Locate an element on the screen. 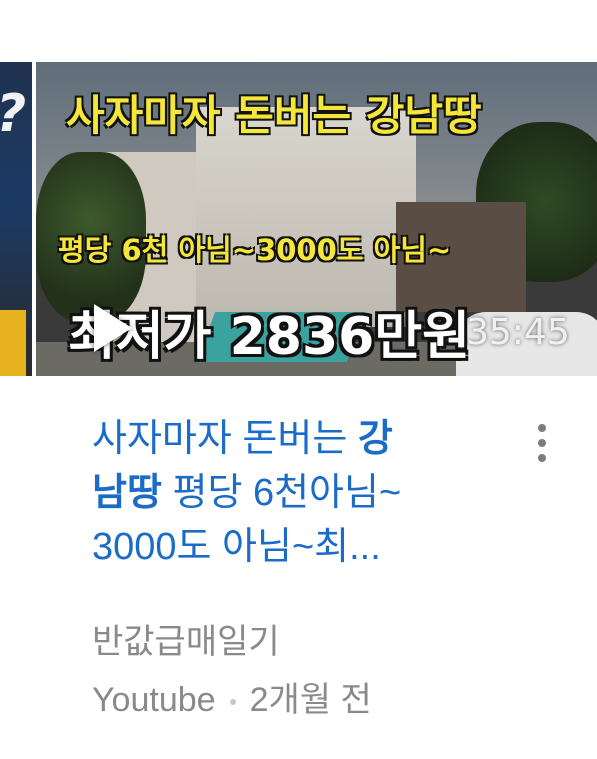 This screenshot has height=759, width=597. title-highlight-1: 강 is located at coordinates (375, 439).